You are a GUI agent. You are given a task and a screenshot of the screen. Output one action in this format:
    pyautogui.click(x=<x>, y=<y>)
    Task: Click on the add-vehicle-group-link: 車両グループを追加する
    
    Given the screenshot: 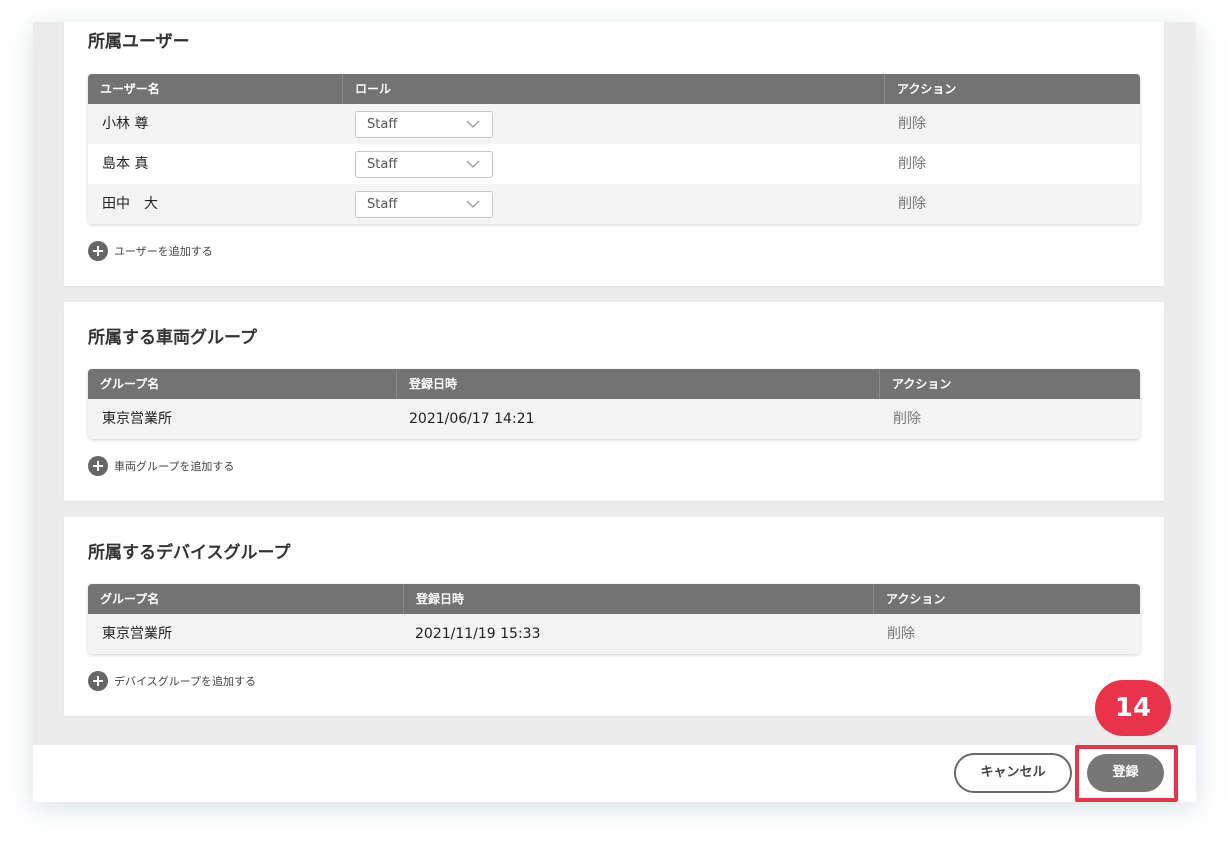 What is the action you would take?
    pyautogui.click(x=161, y=466)
    